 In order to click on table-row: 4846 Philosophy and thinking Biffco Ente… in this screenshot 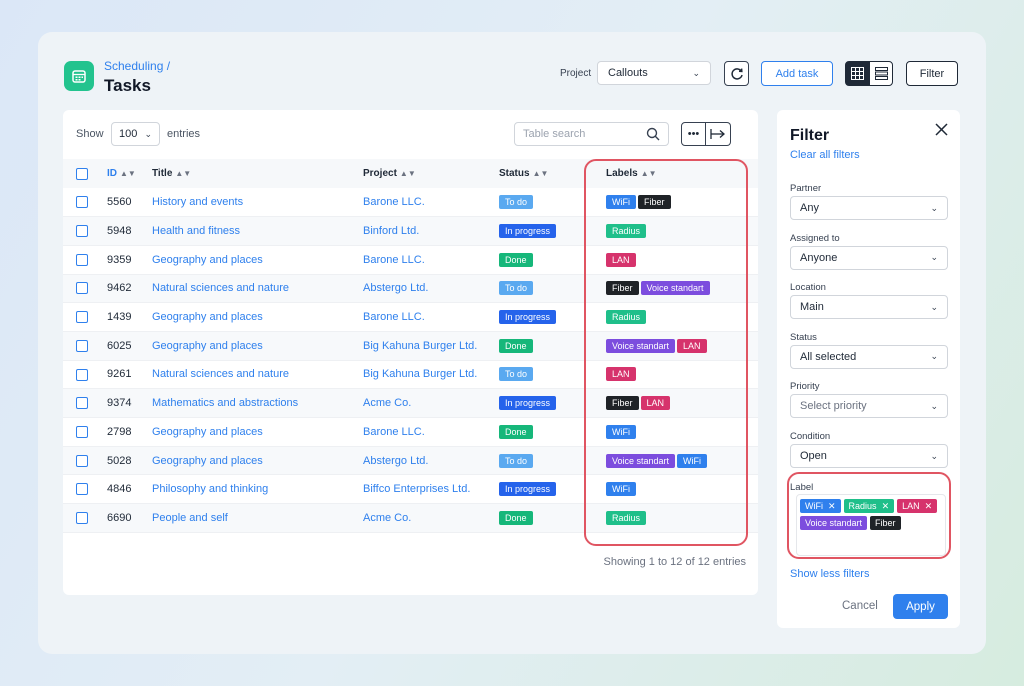, I will do `click(410, 489)`.